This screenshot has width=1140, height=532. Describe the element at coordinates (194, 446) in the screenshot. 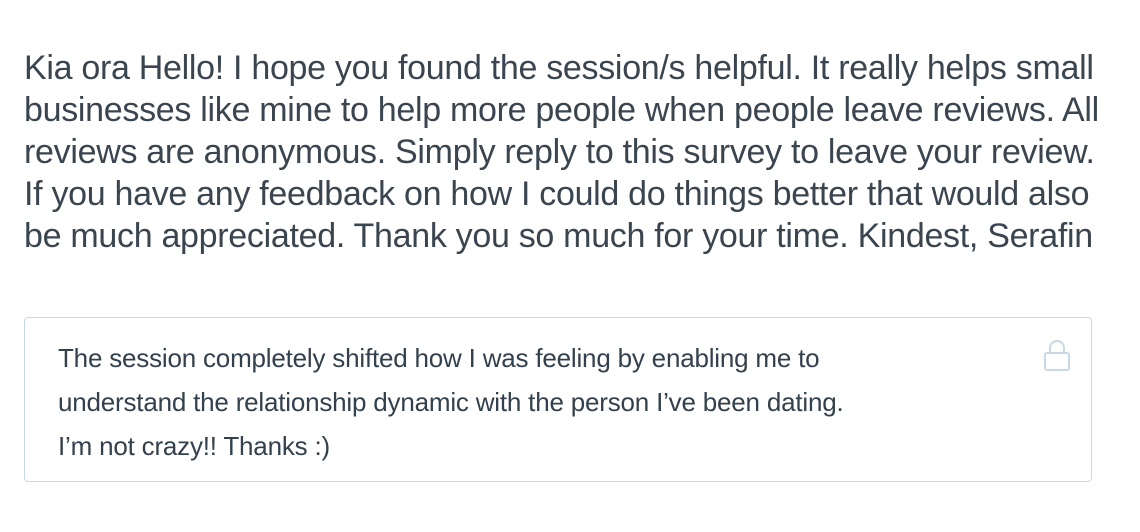

I see `answer-line: I’m not crazy!! Thanks :)` at that location.